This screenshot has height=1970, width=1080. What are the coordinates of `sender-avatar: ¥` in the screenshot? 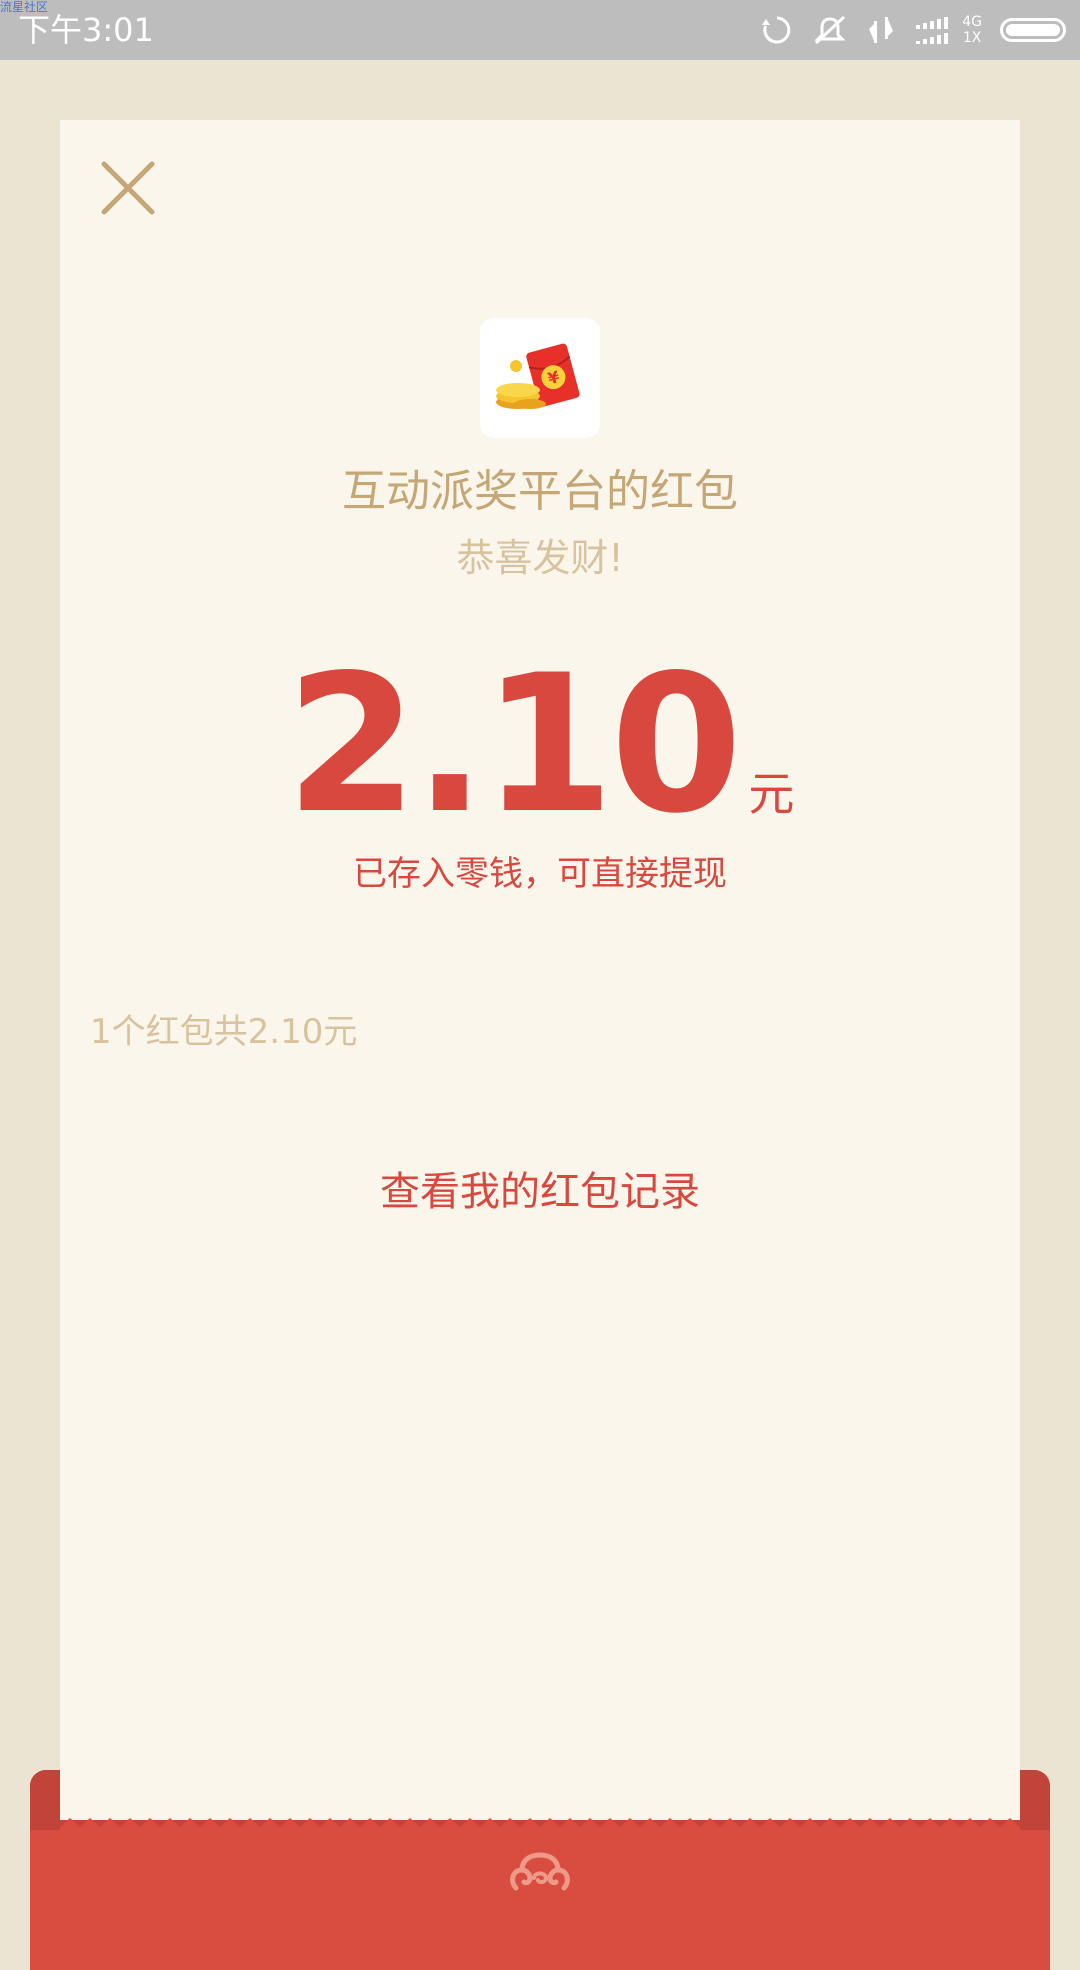 It's located at (540, 378).